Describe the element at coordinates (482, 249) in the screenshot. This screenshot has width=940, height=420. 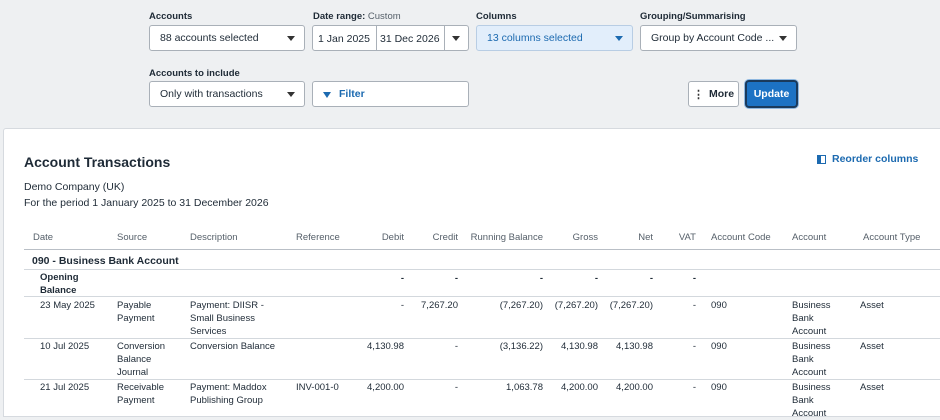
I see `header-divider` at that location.